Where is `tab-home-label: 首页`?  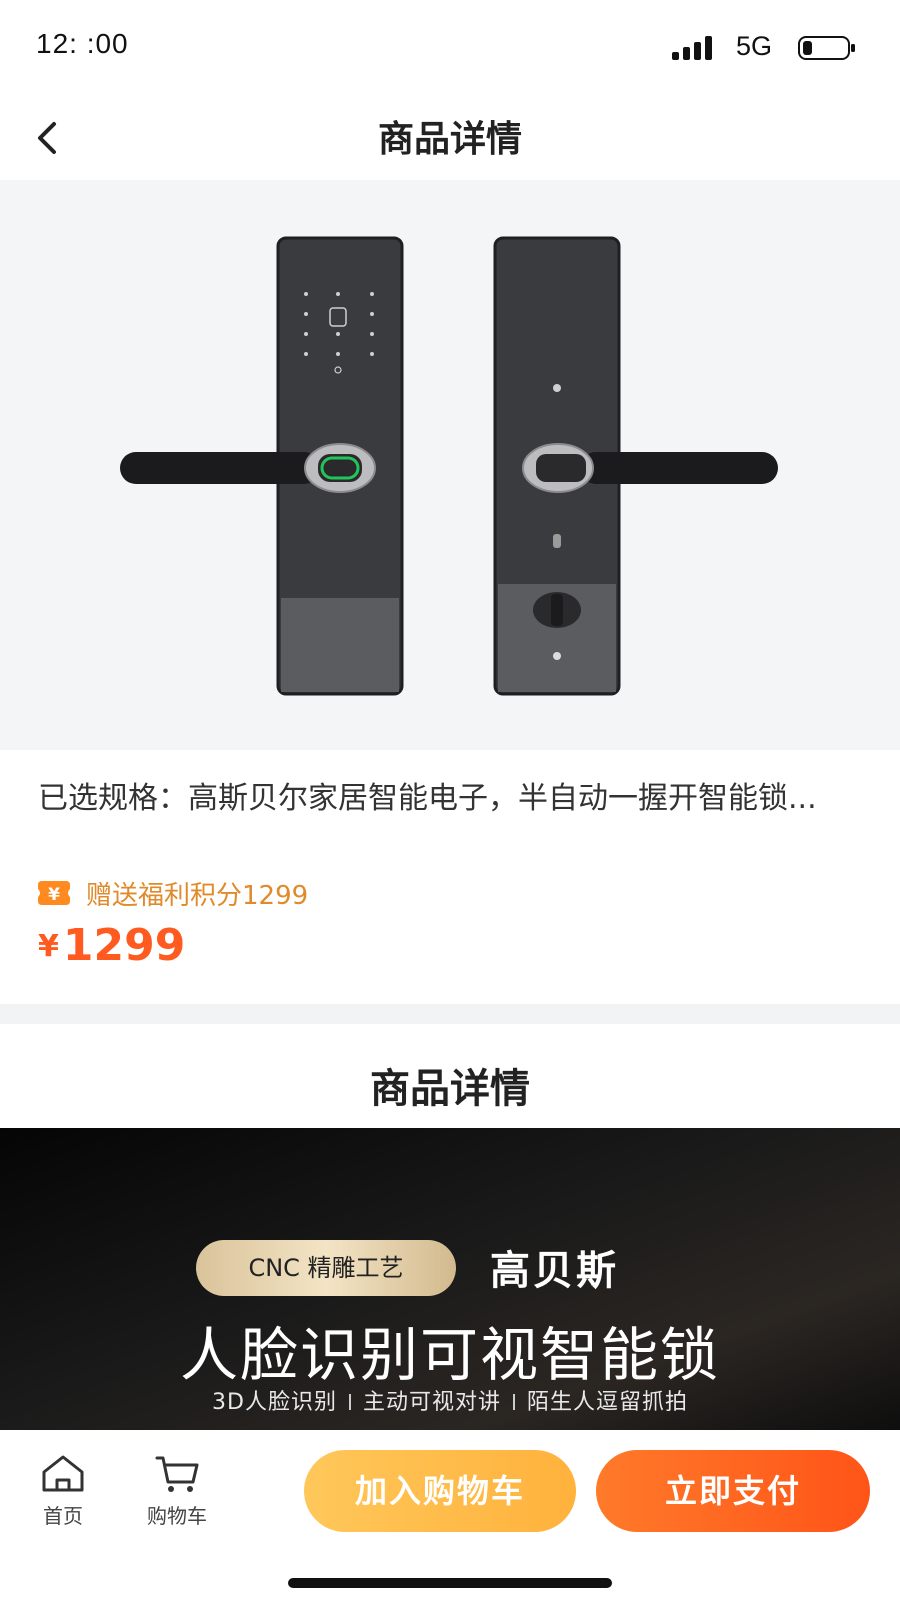 tab-home-label: 首页 is located at coordinates (63, 1516).